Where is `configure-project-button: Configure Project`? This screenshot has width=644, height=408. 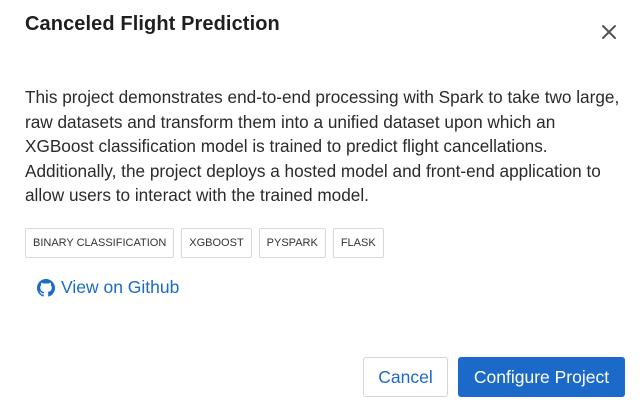
configure-project-button: Configure Project is located at coordinates (541, 377).